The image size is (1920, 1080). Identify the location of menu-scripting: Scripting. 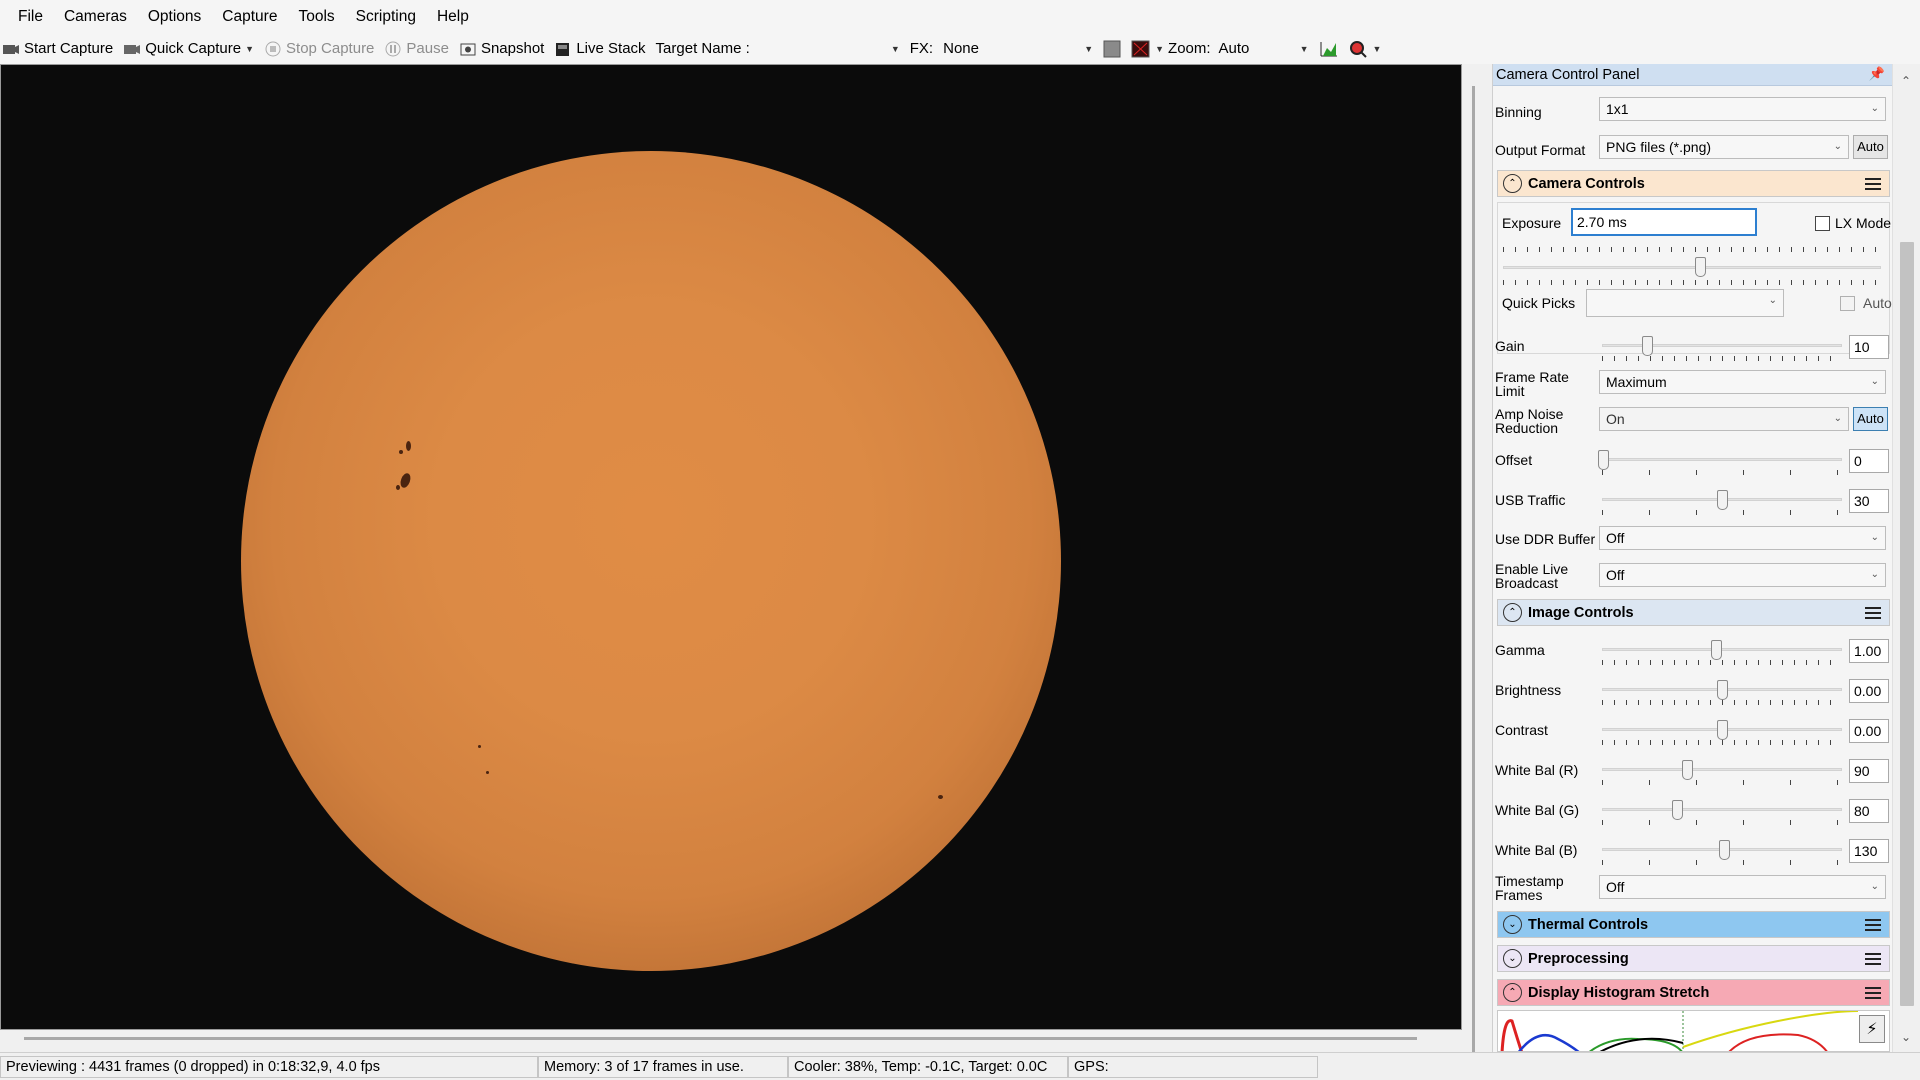
(388, 17).